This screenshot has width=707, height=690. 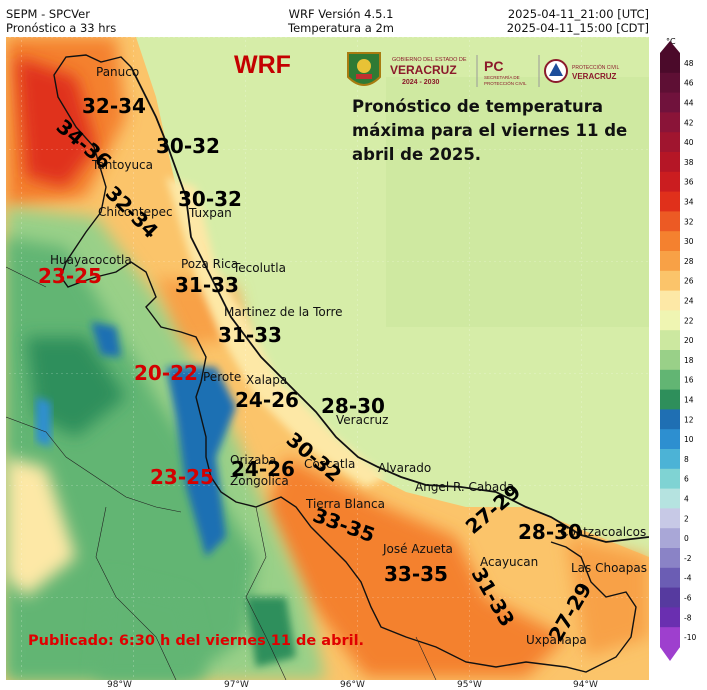 What do you see at coordinates (688, 578) in the screenshot?
I see `colorbar-tick-label: -4` at bounding box center [688, 578].